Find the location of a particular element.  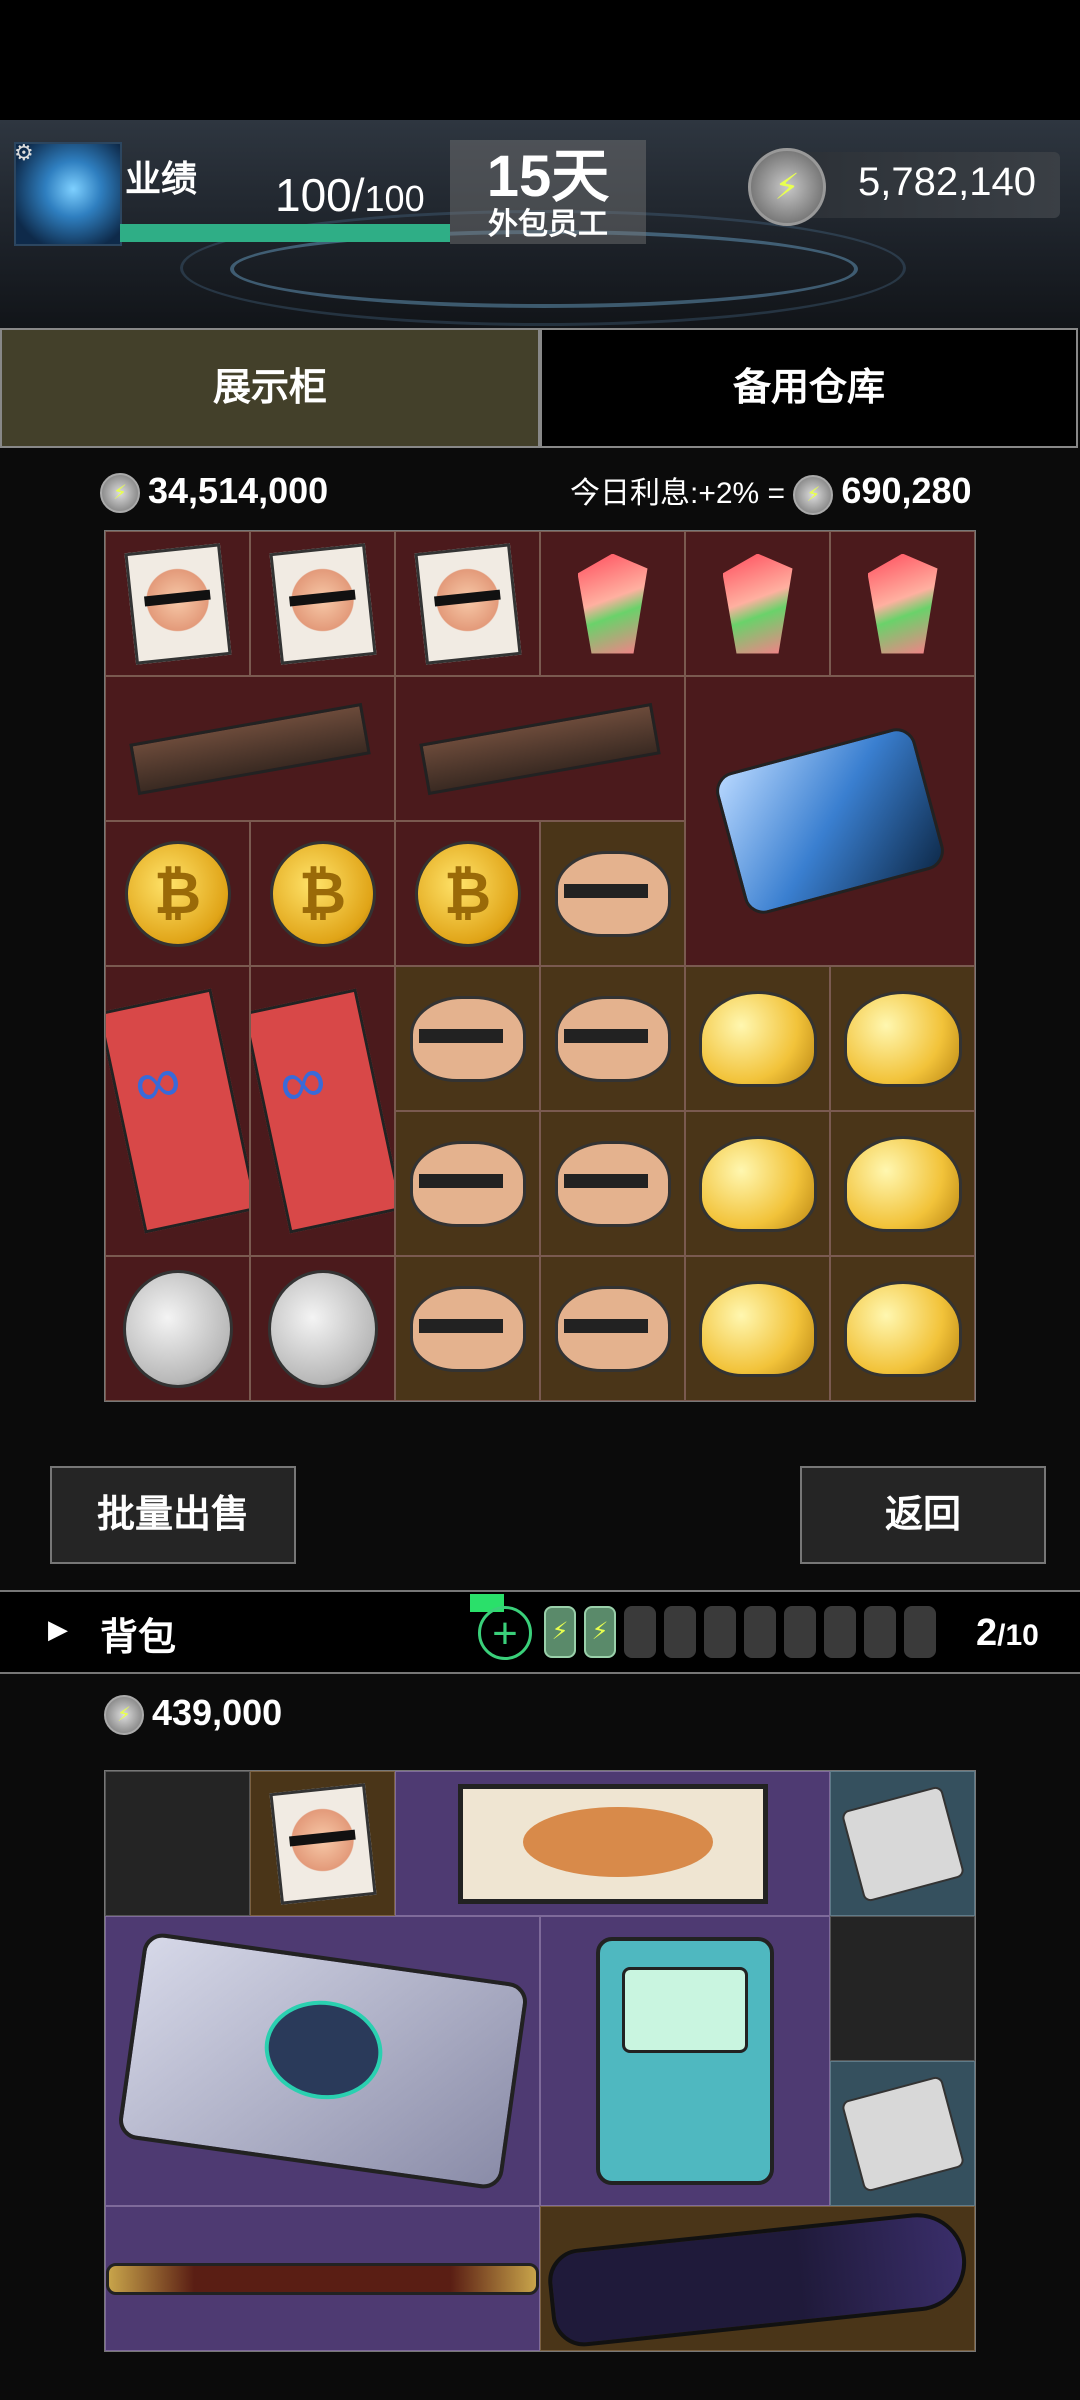

role-label: 外包员工 is located at coordinates (548, 224).